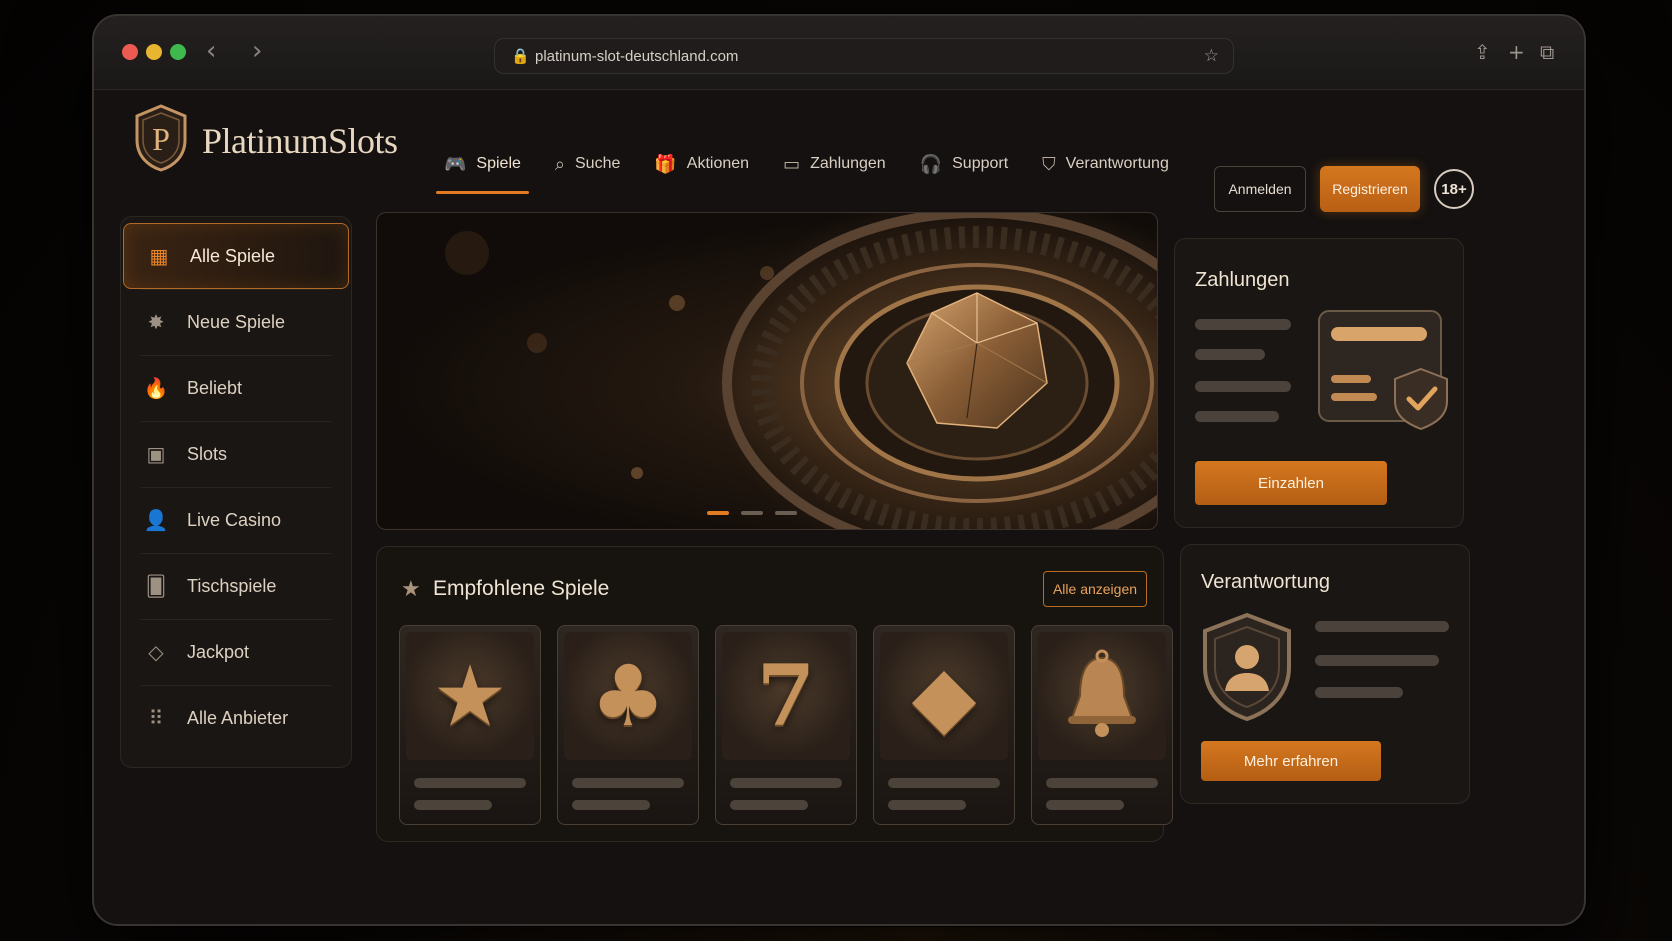  Describe the element at coordinates (257, 51) in the screenshot. I see `chevron-right-icon: ›` at that location.